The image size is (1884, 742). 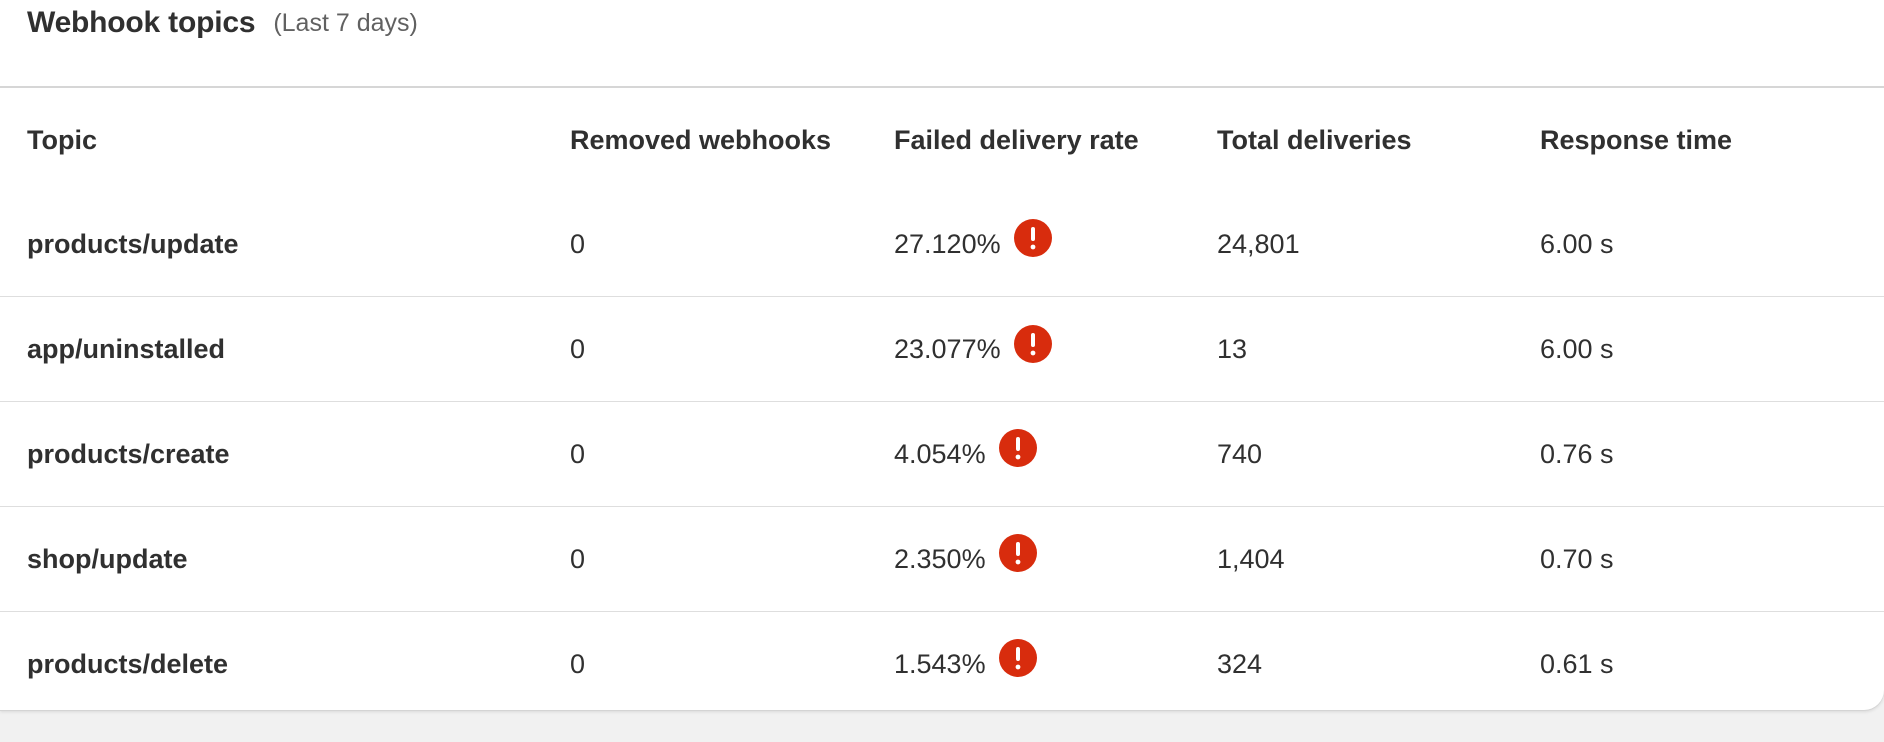 I want to click on failed-delivery-rate-value: 2.350%, so click(x=940, y=558).